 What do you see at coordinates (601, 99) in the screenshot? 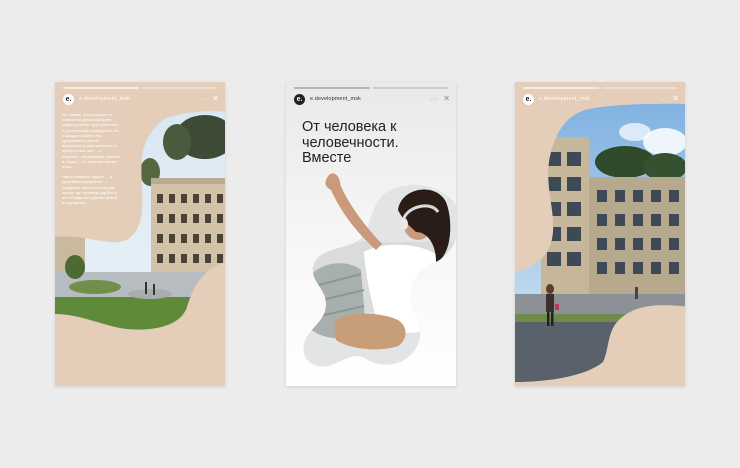
I see `story-3-header: e. e.development_msk ··· ✕` at bounding box center [601, 99].